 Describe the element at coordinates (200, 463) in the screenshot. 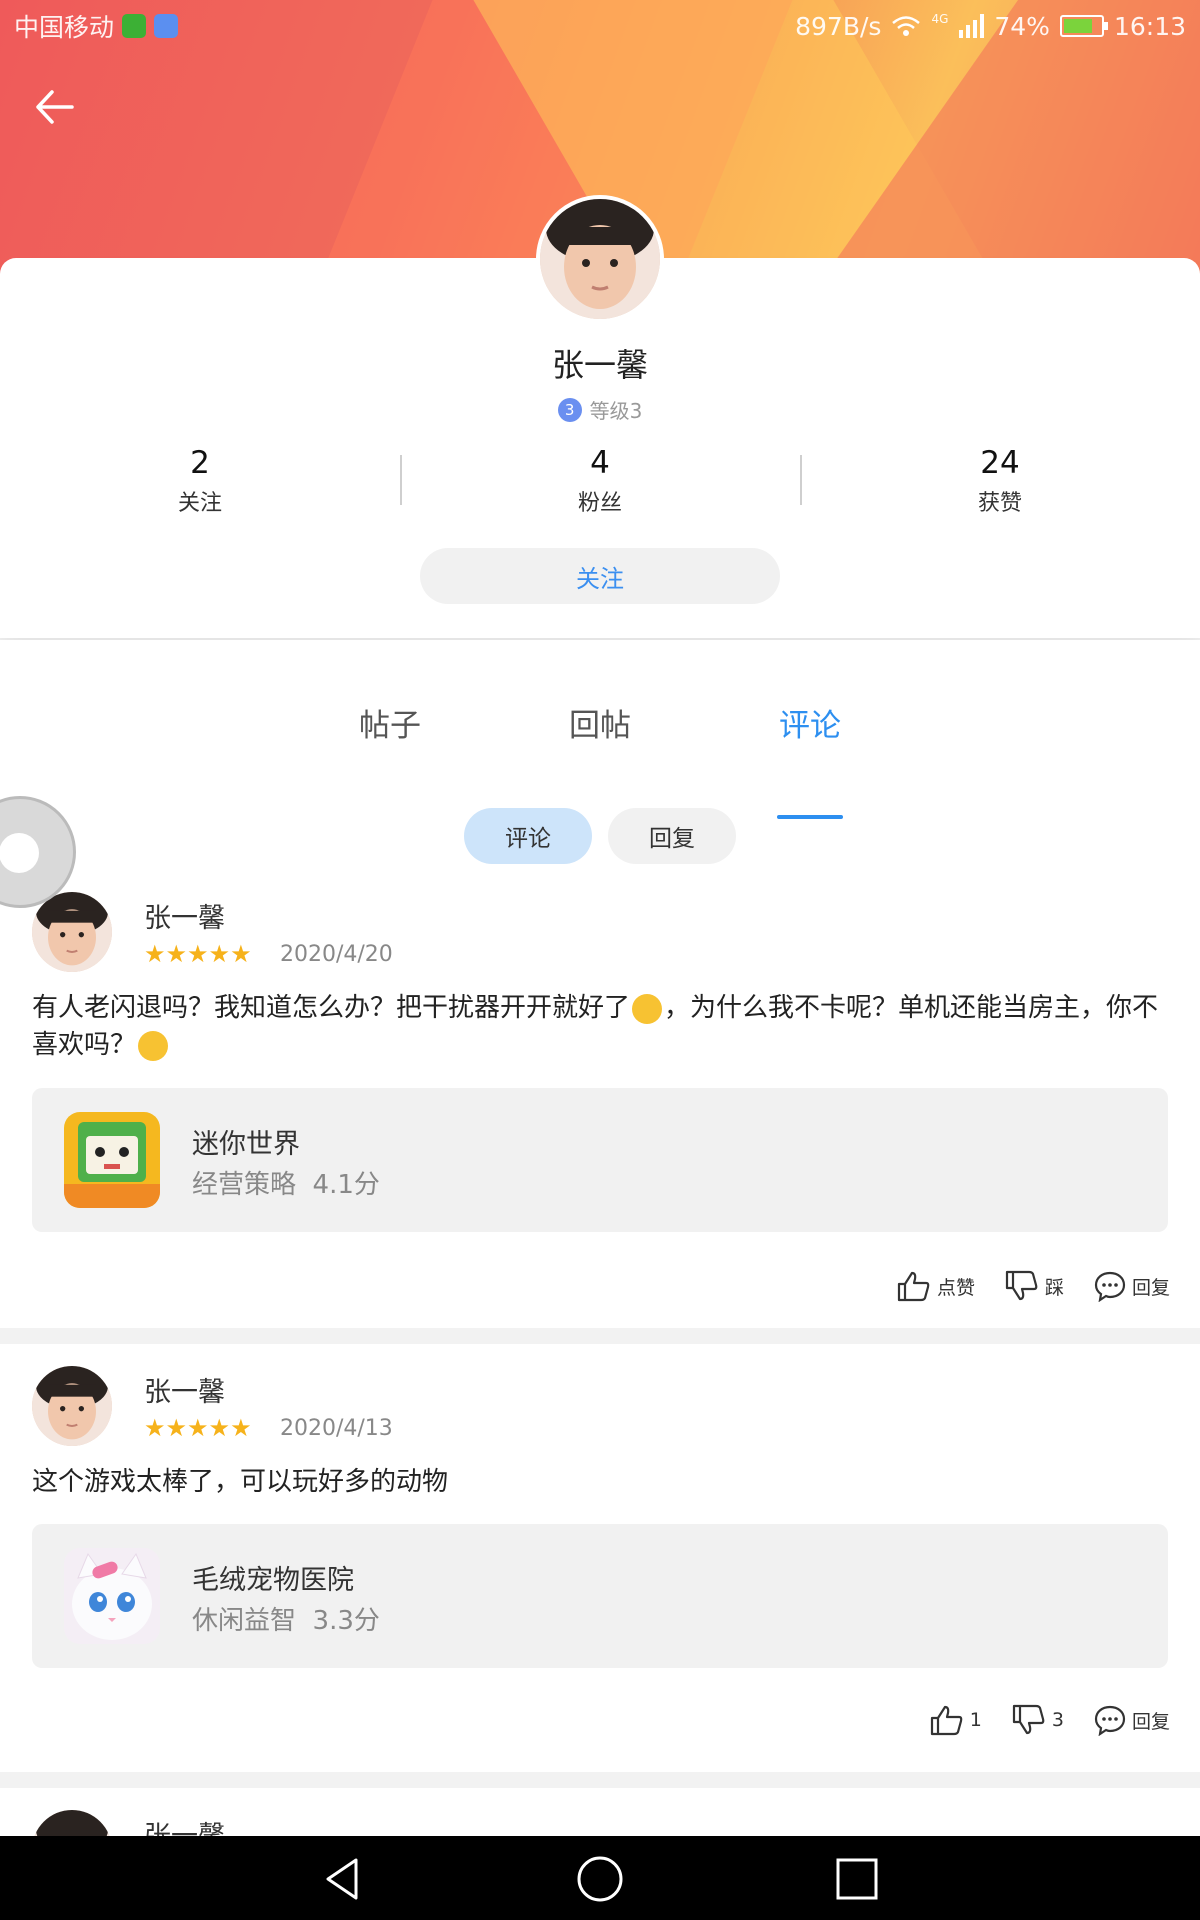

I see `stat-number: 2` at that location.